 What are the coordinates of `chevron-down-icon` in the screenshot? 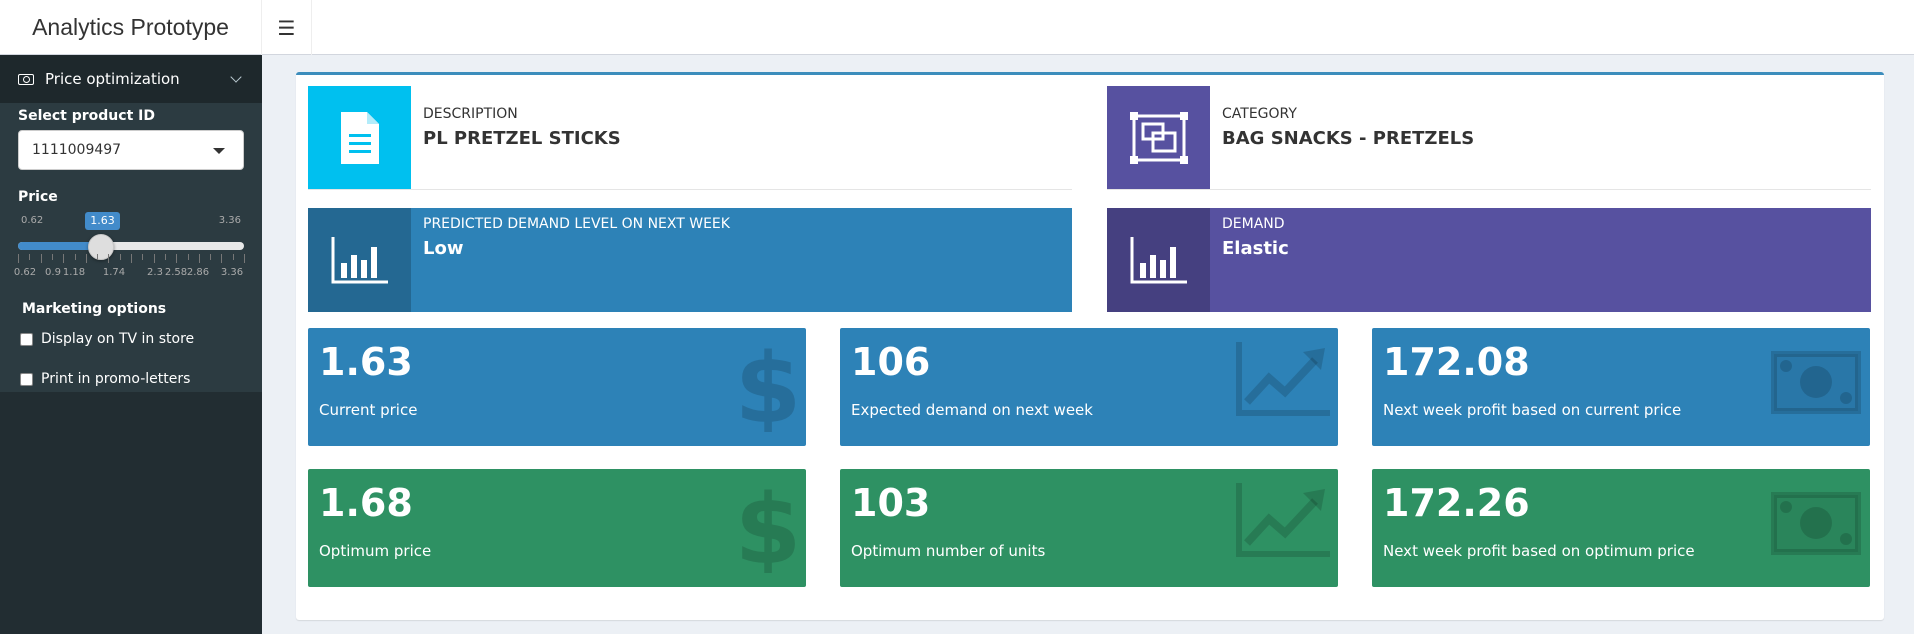 It's located at (236, 77).